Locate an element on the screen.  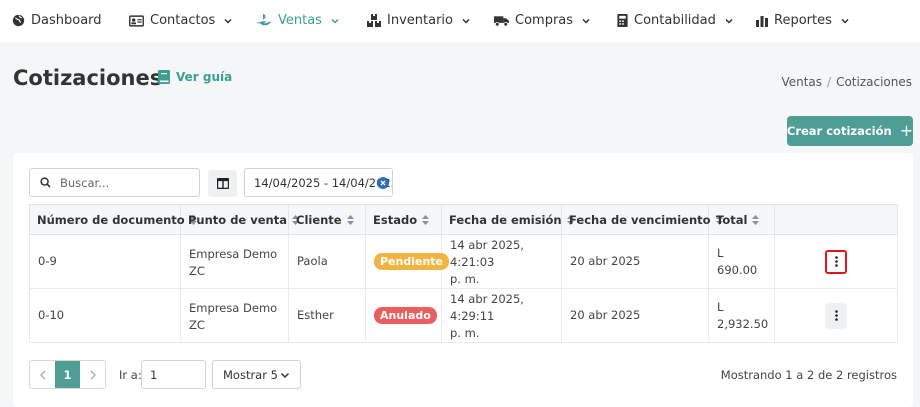
chevron-right-icon is located at coordinates (93, 374).